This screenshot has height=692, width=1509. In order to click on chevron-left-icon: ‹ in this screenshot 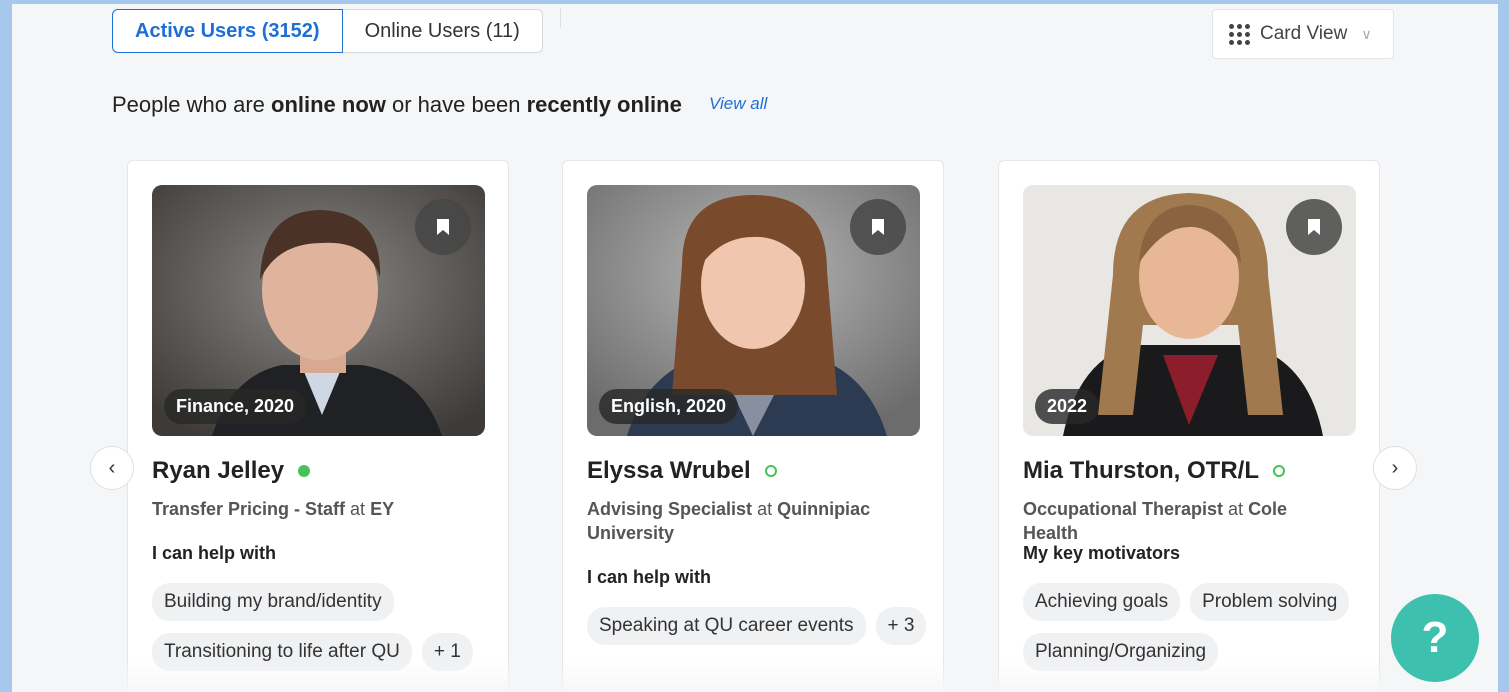, I will do `click(112, 467)`.